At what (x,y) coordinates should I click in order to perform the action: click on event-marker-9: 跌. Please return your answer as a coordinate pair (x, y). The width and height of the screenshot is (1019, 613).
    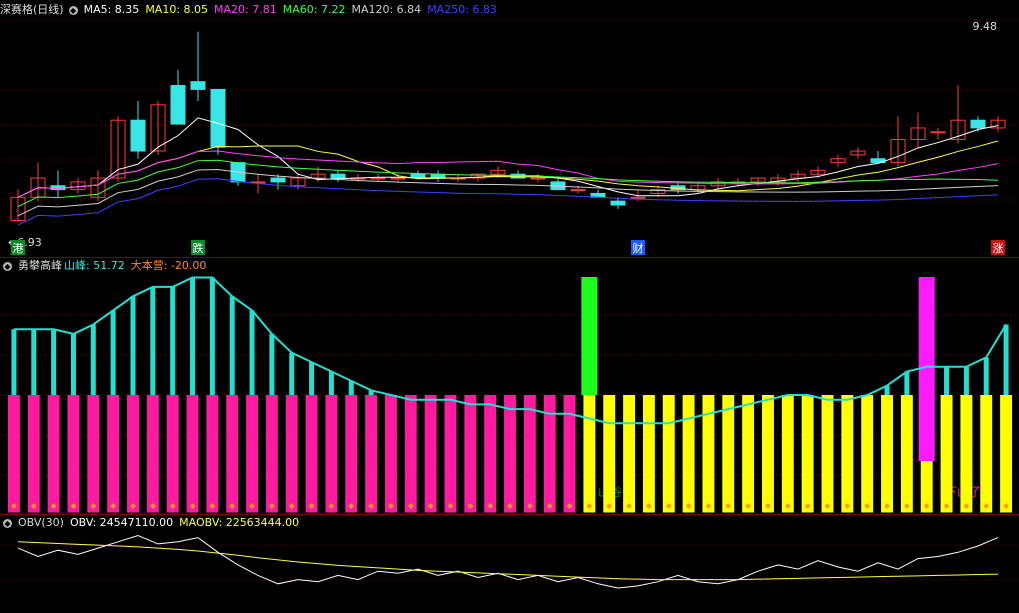
    Looking at the image, I should click on (198, 248).